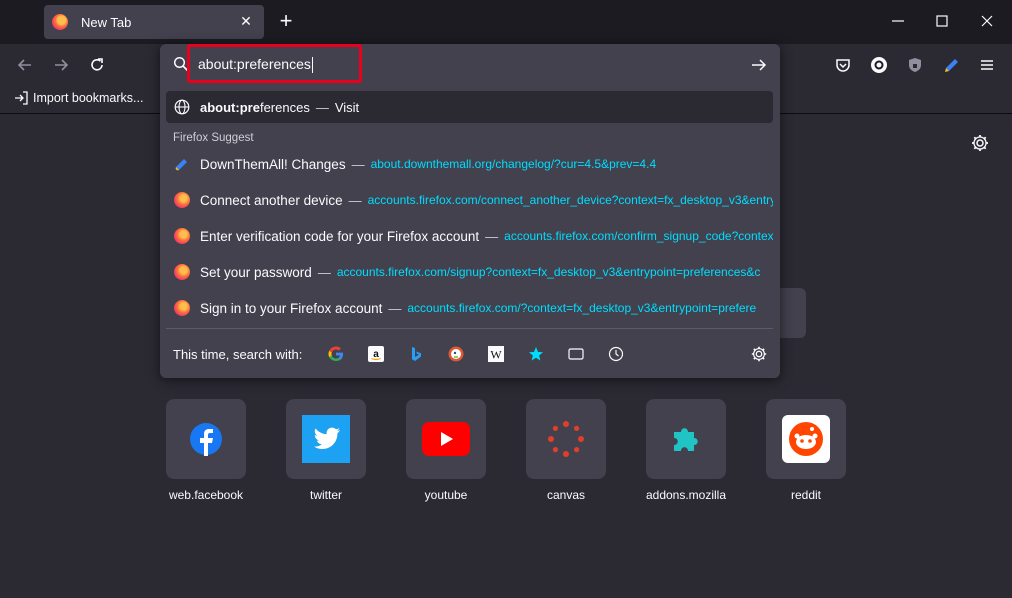 The width and height of the screenshot is (1012, 598). What do you see at coordinates (206, 495) in the screenshot?
I see `tile-label: web.facebook` at bounding box center [206, 495].